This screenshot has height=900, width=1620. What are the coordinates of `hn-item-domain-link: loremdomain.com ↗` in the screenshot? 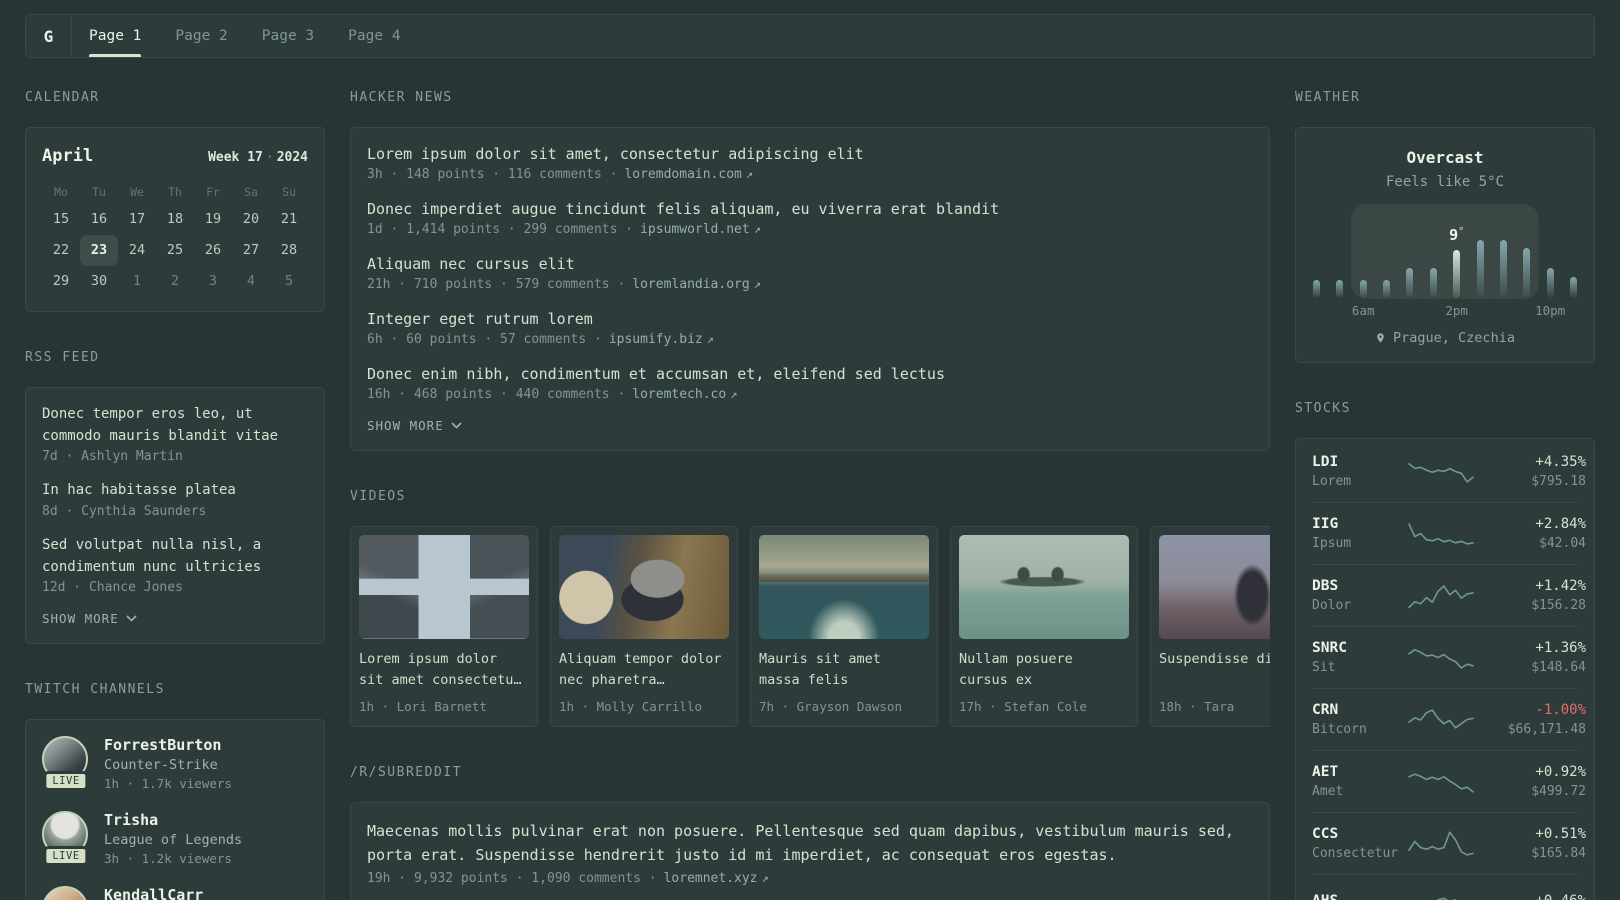 It's located at (688, 174).